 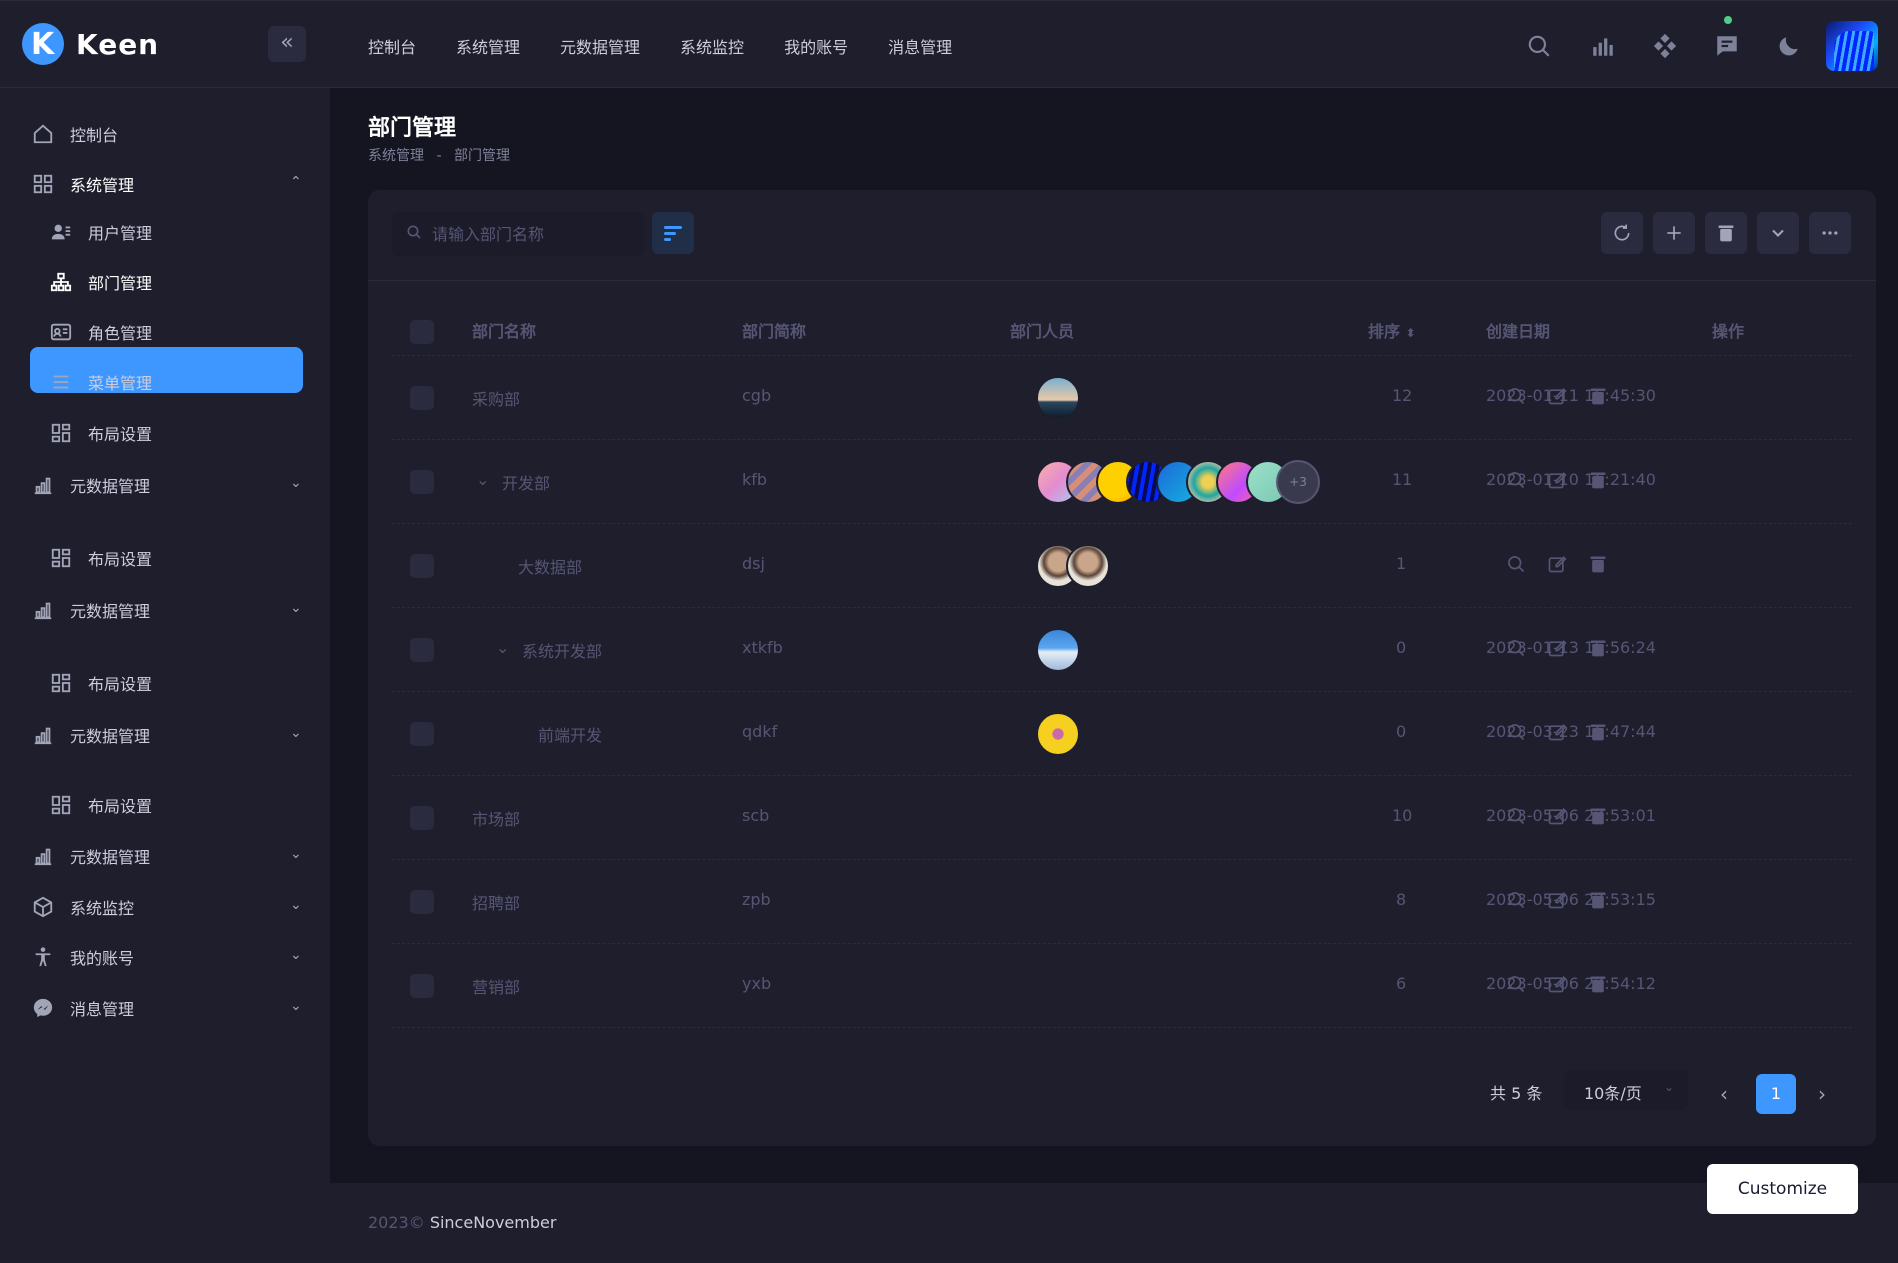 I want to click on topnav-item-metadata: 元数据管理, so click(x=600, y=46).